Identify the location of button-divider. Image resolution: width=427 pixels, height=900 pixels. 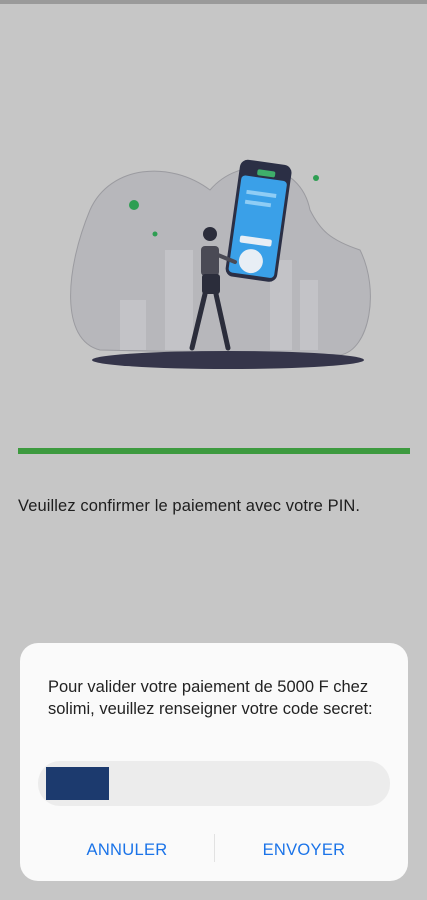
(214, 848).